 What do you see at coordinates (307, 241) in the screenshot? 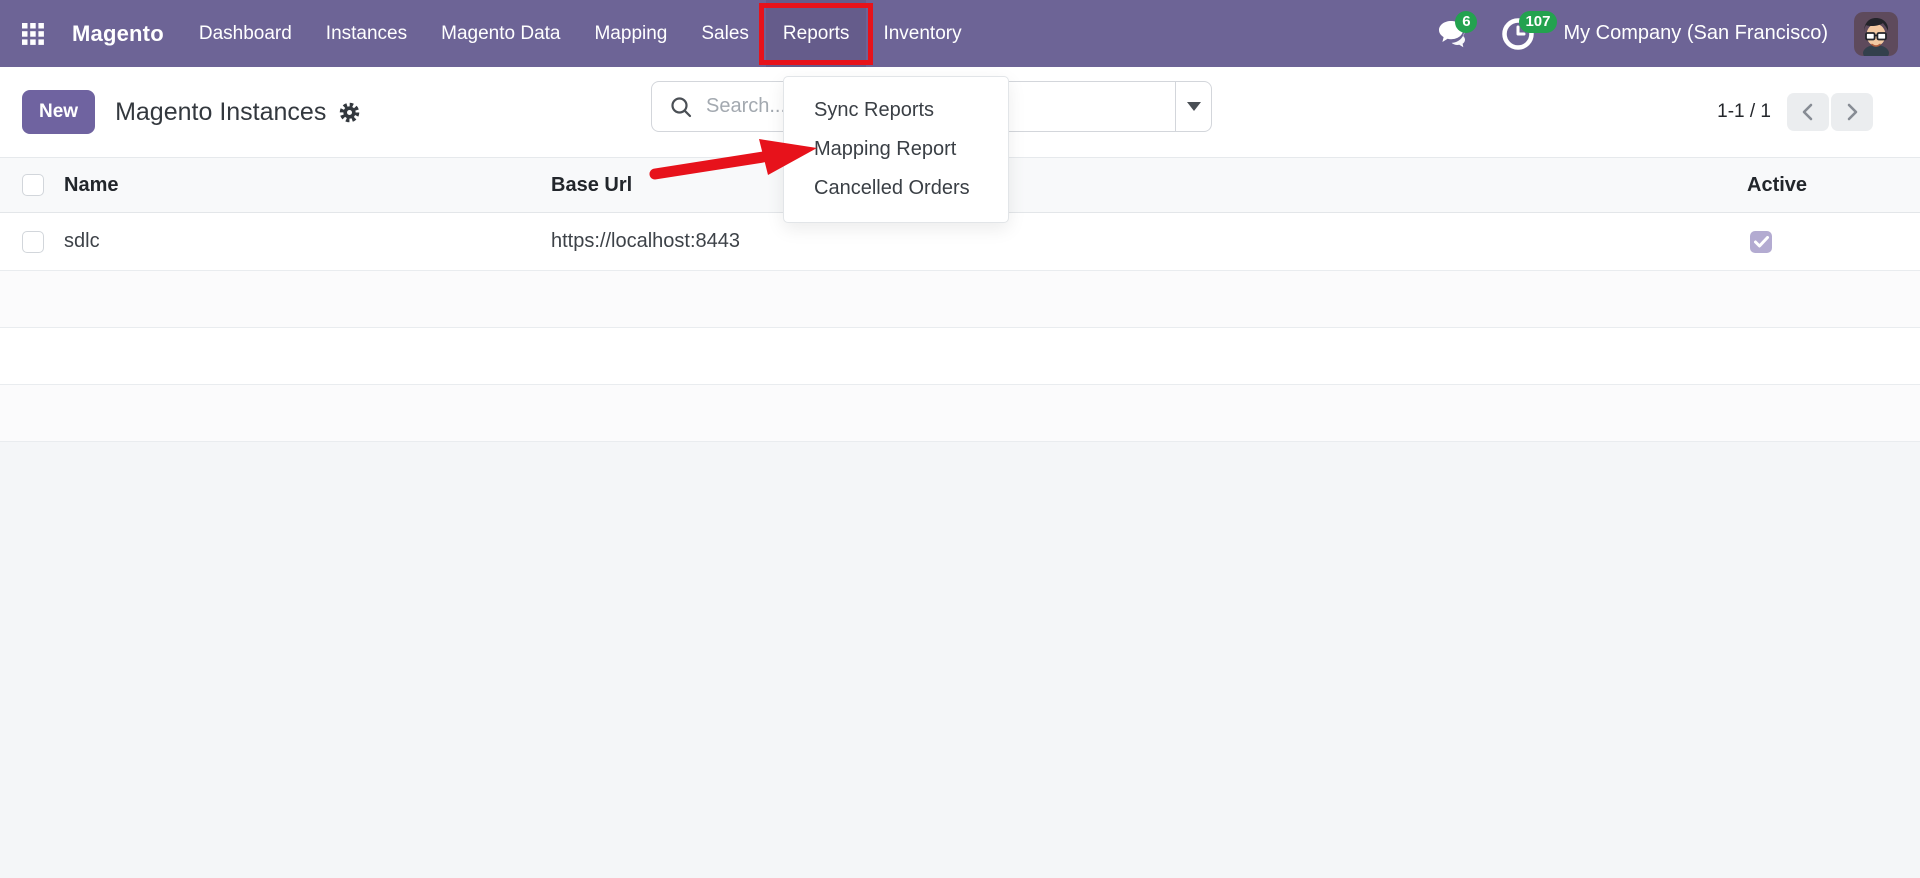
I see `row-name-cell: sdlc` at bounding box center [307, 241].